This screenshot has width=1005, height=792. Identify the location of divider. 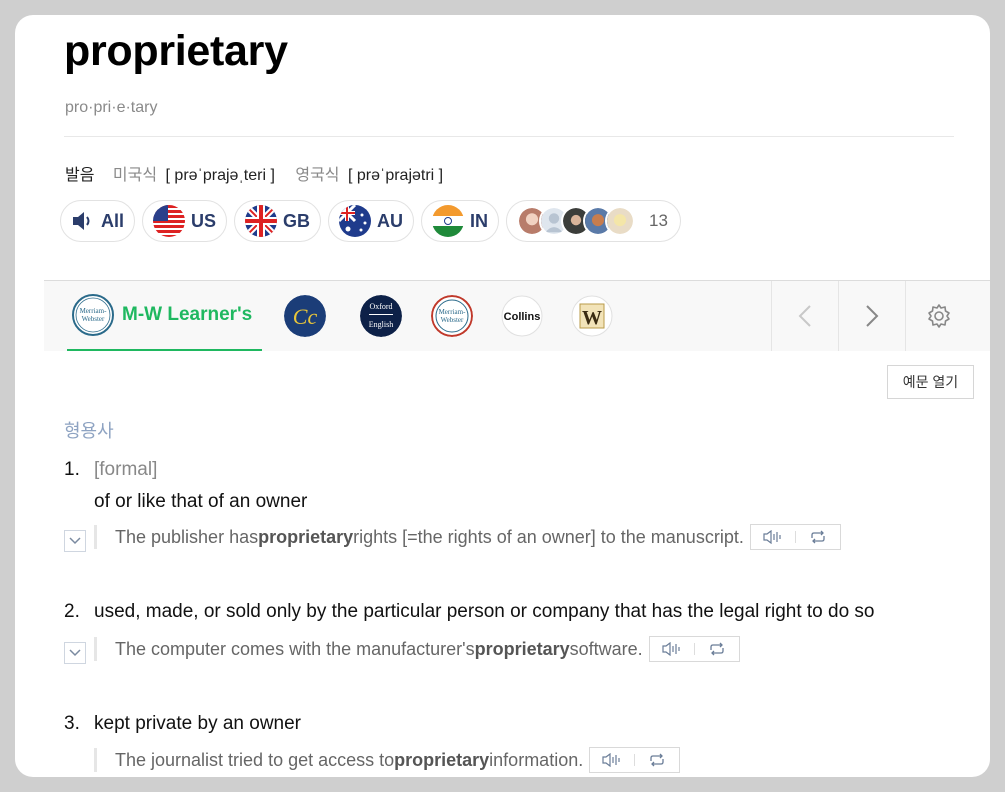
(509, 136).